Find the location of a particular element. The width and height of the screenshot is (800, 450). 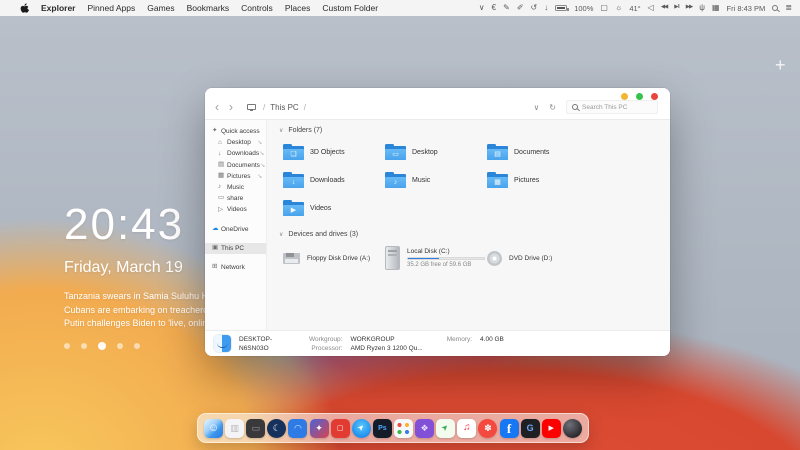

weather-temp: 41° is located at coordinates (635, 8).